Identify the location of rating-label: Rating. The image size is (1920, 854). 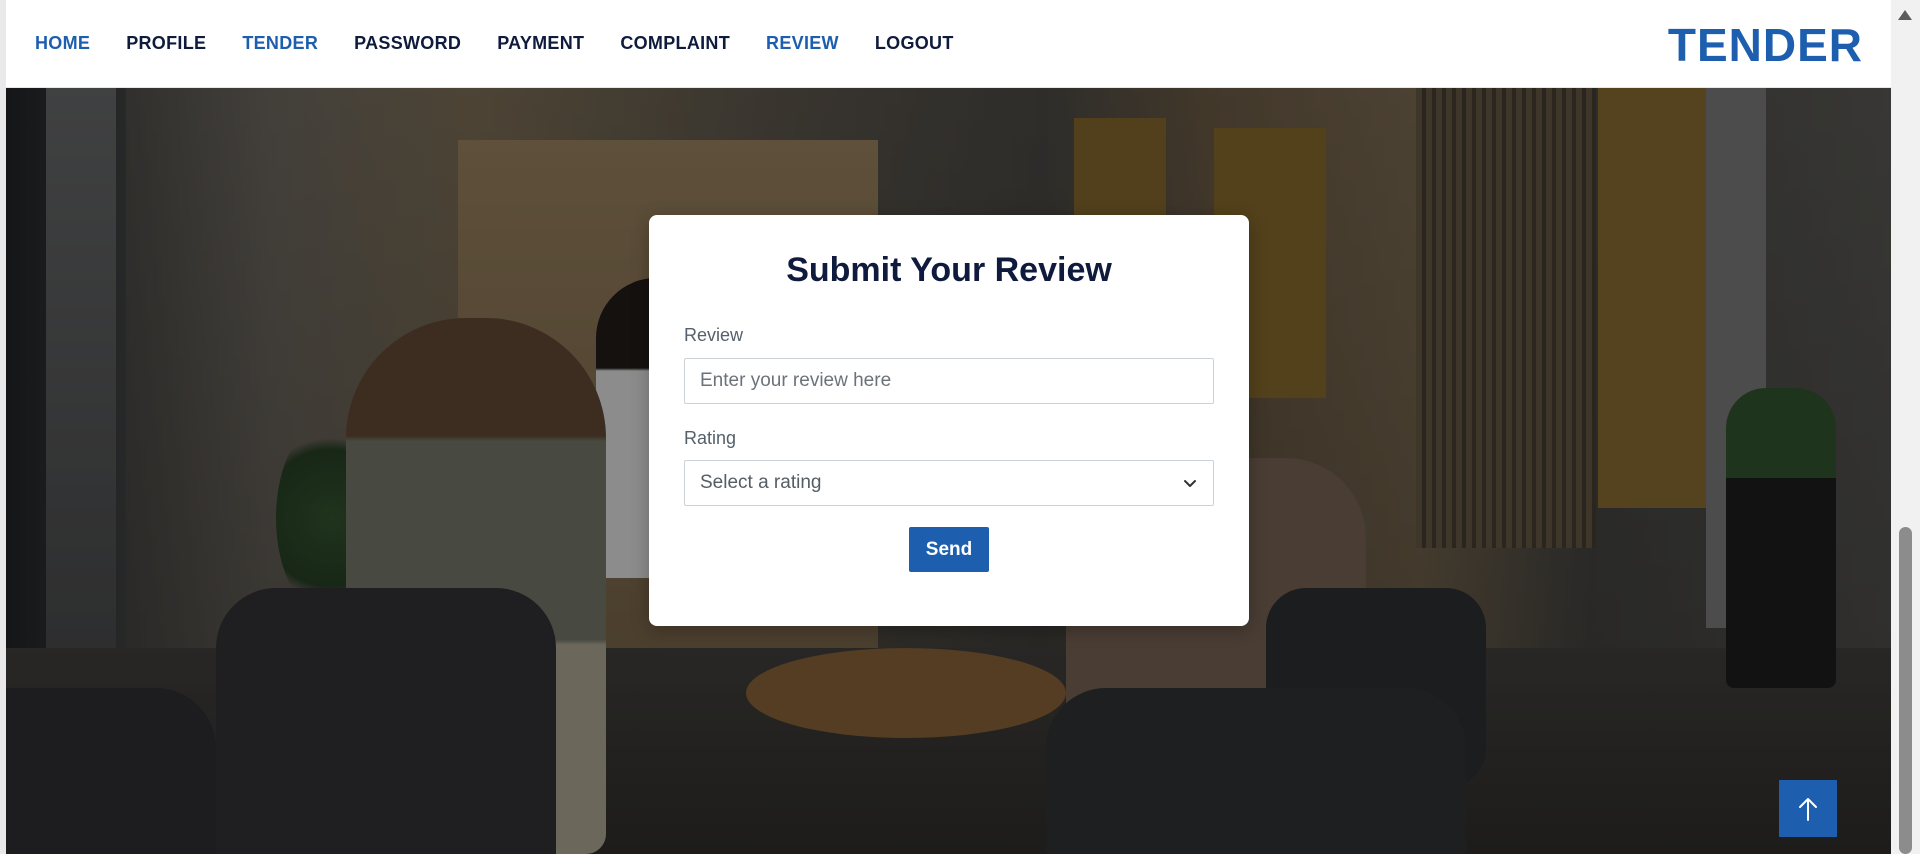
(710, 438).